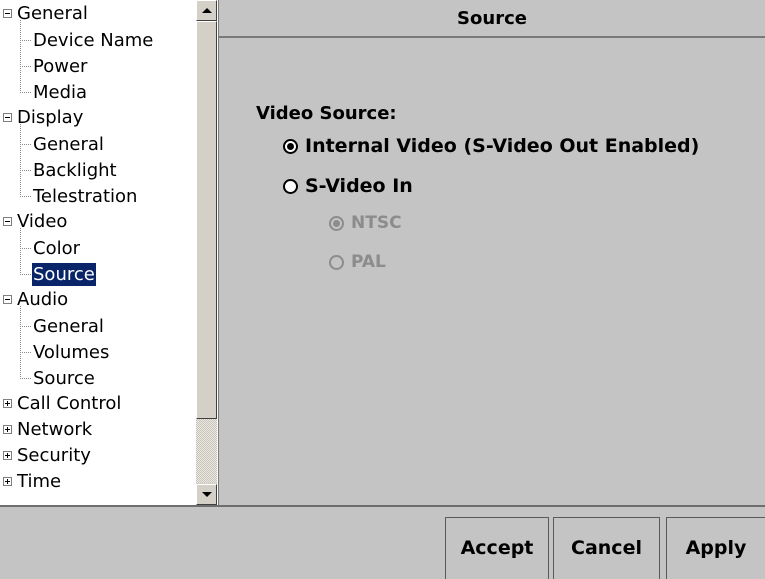 This screenshot has width=765, height=579. Describe the element at coordinates (376, 223) in the screenshot. I see `radio-label: NTSC` at that location.